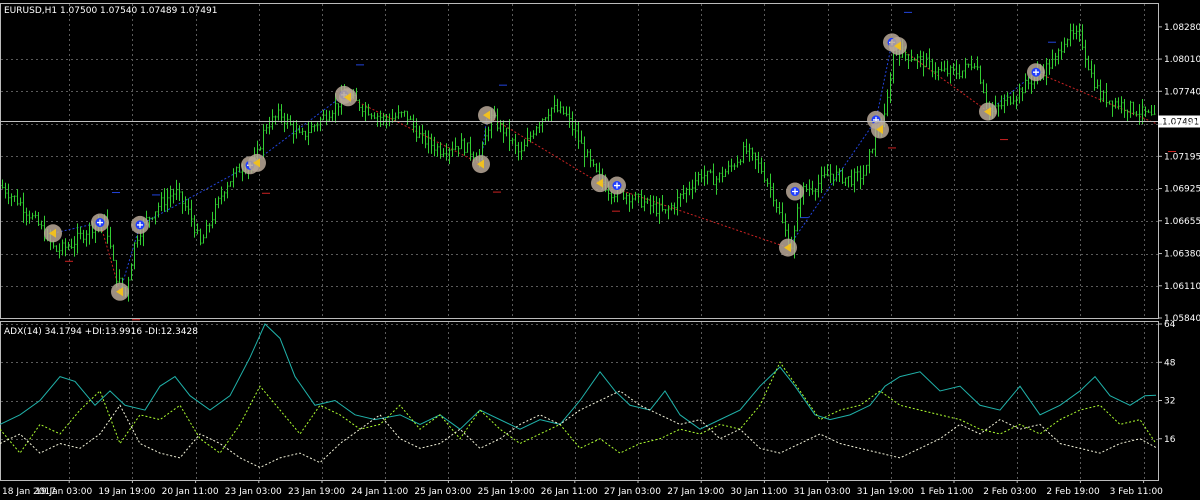 This screenshot has width=1200, height=500. I want to click on indicator-title: ADX(14) 34.1794 +DI:13.9916 -DI:12.3428, so click(101, 332).